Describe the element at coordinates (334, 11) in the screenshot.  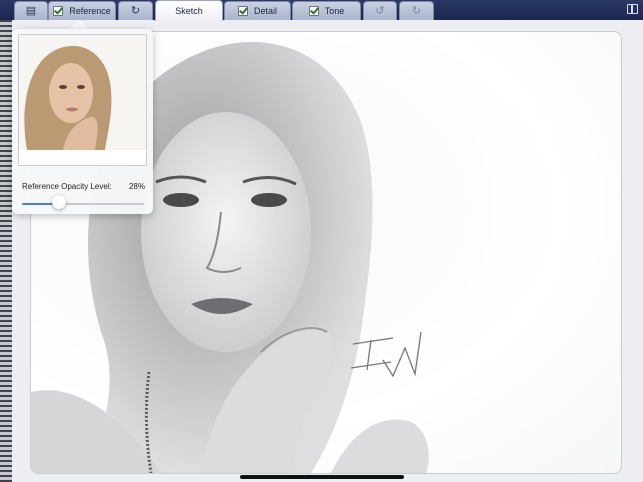
I see `tab-tone-label: Tone` at that location.